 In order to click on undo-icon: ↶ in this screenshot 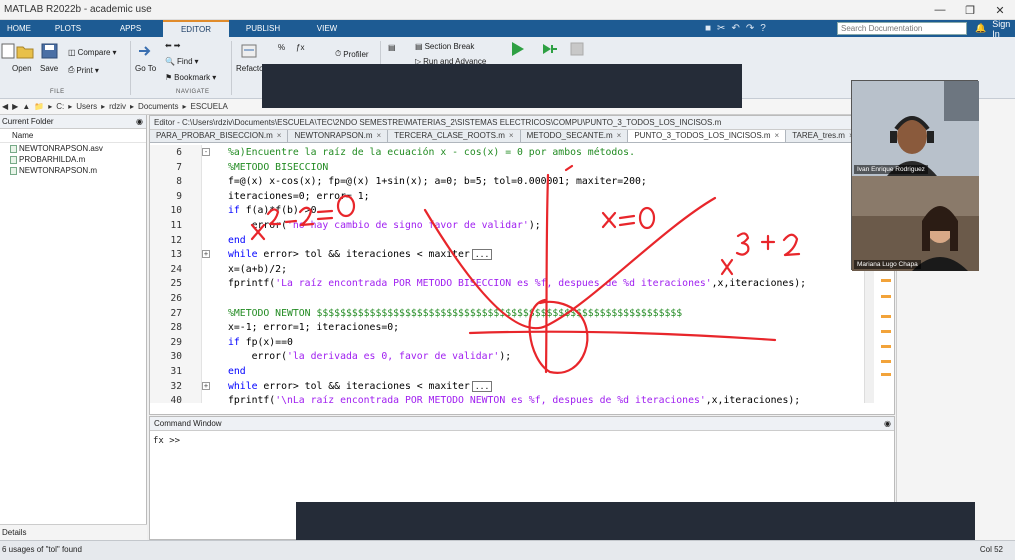, I will do `click(735, 28)`.